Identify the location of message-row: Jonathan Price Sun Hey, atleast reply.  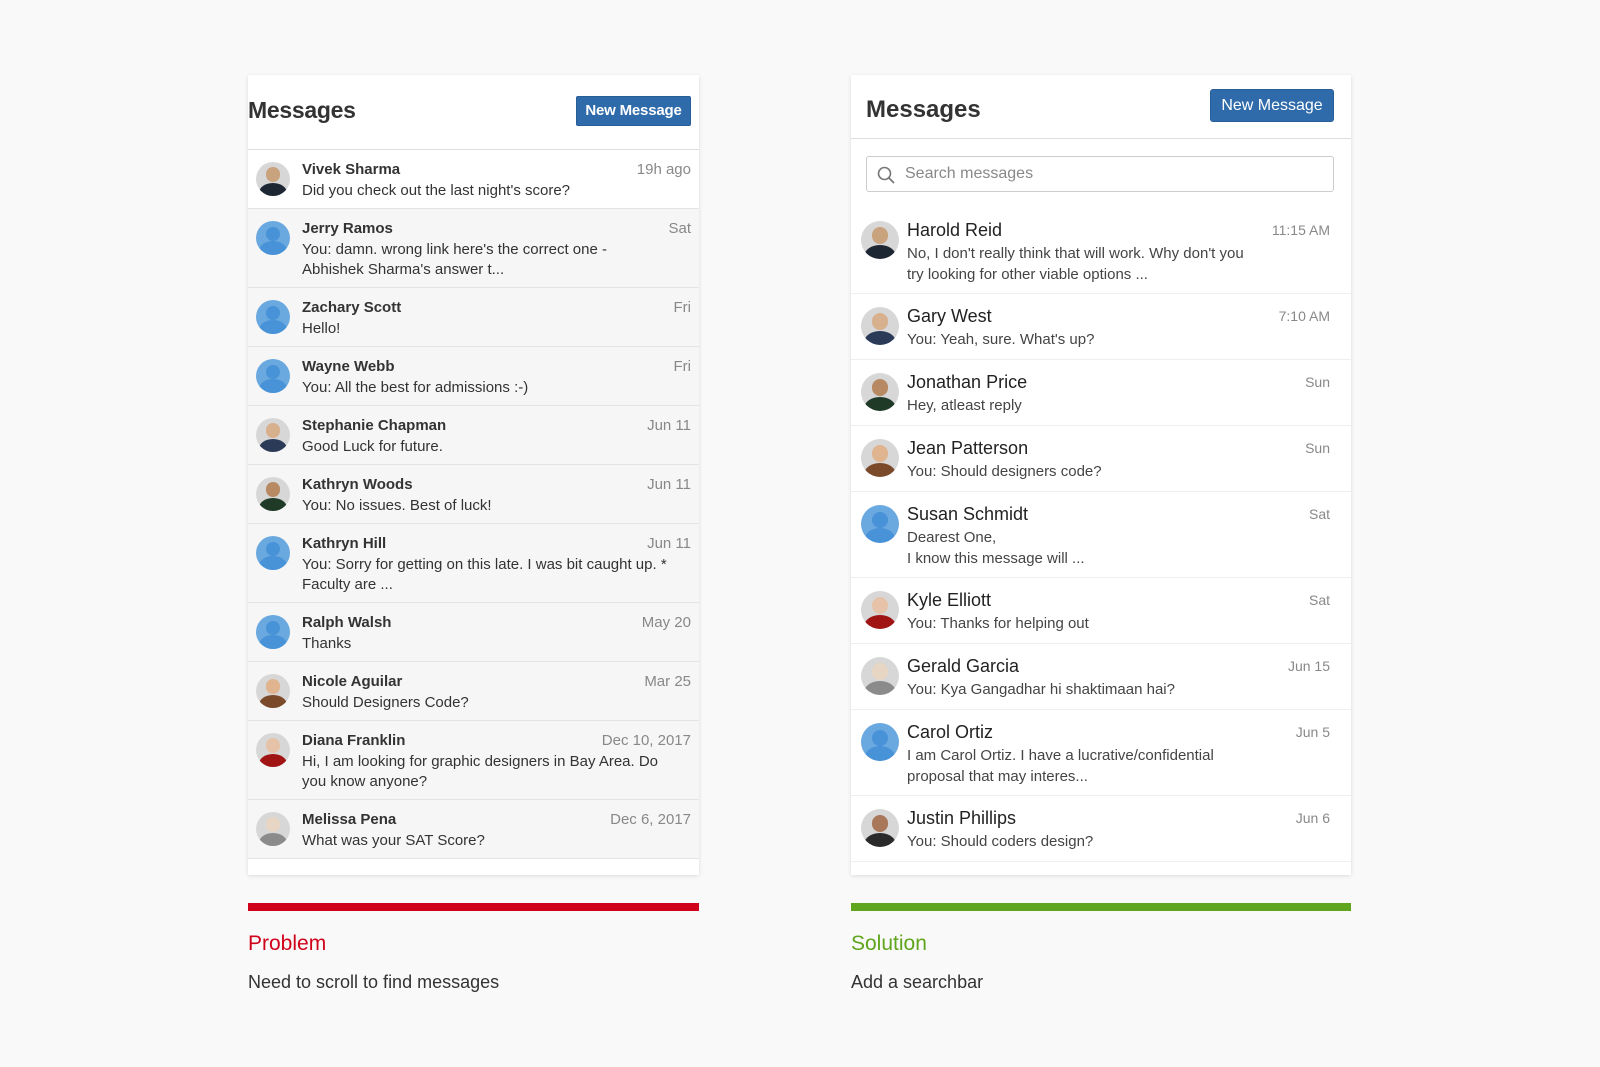
(1101, 393).